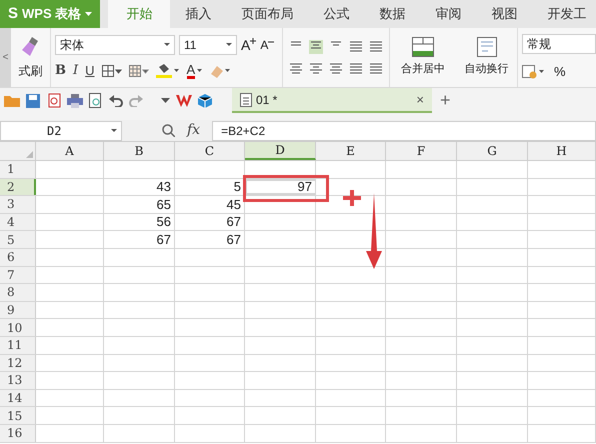 The image size is (596, 444). I want to click on w-logo-icon, so click(184, 100).